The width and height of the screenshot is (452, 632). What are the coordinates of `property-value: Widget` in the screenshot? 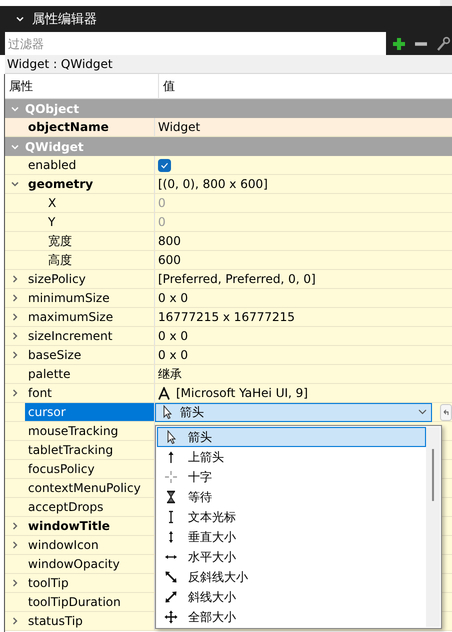 It's located at (179, 127).